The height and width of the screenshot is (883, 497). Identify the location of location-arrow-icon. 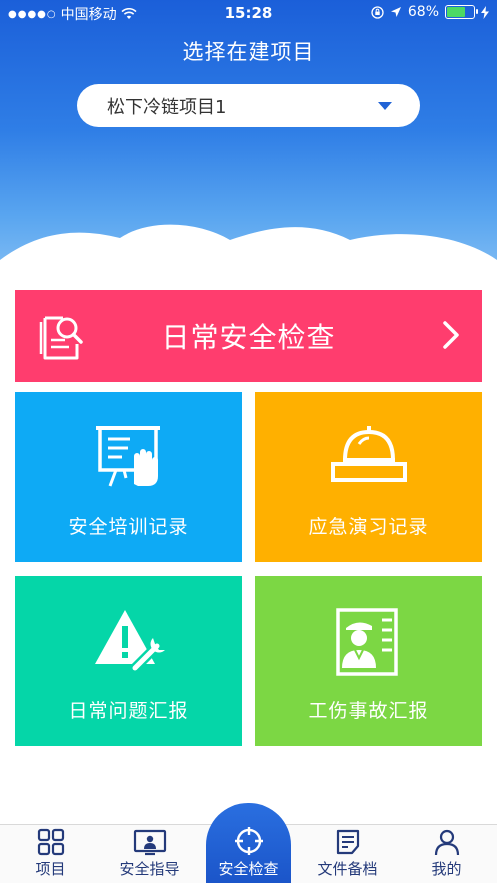
(395, 12).